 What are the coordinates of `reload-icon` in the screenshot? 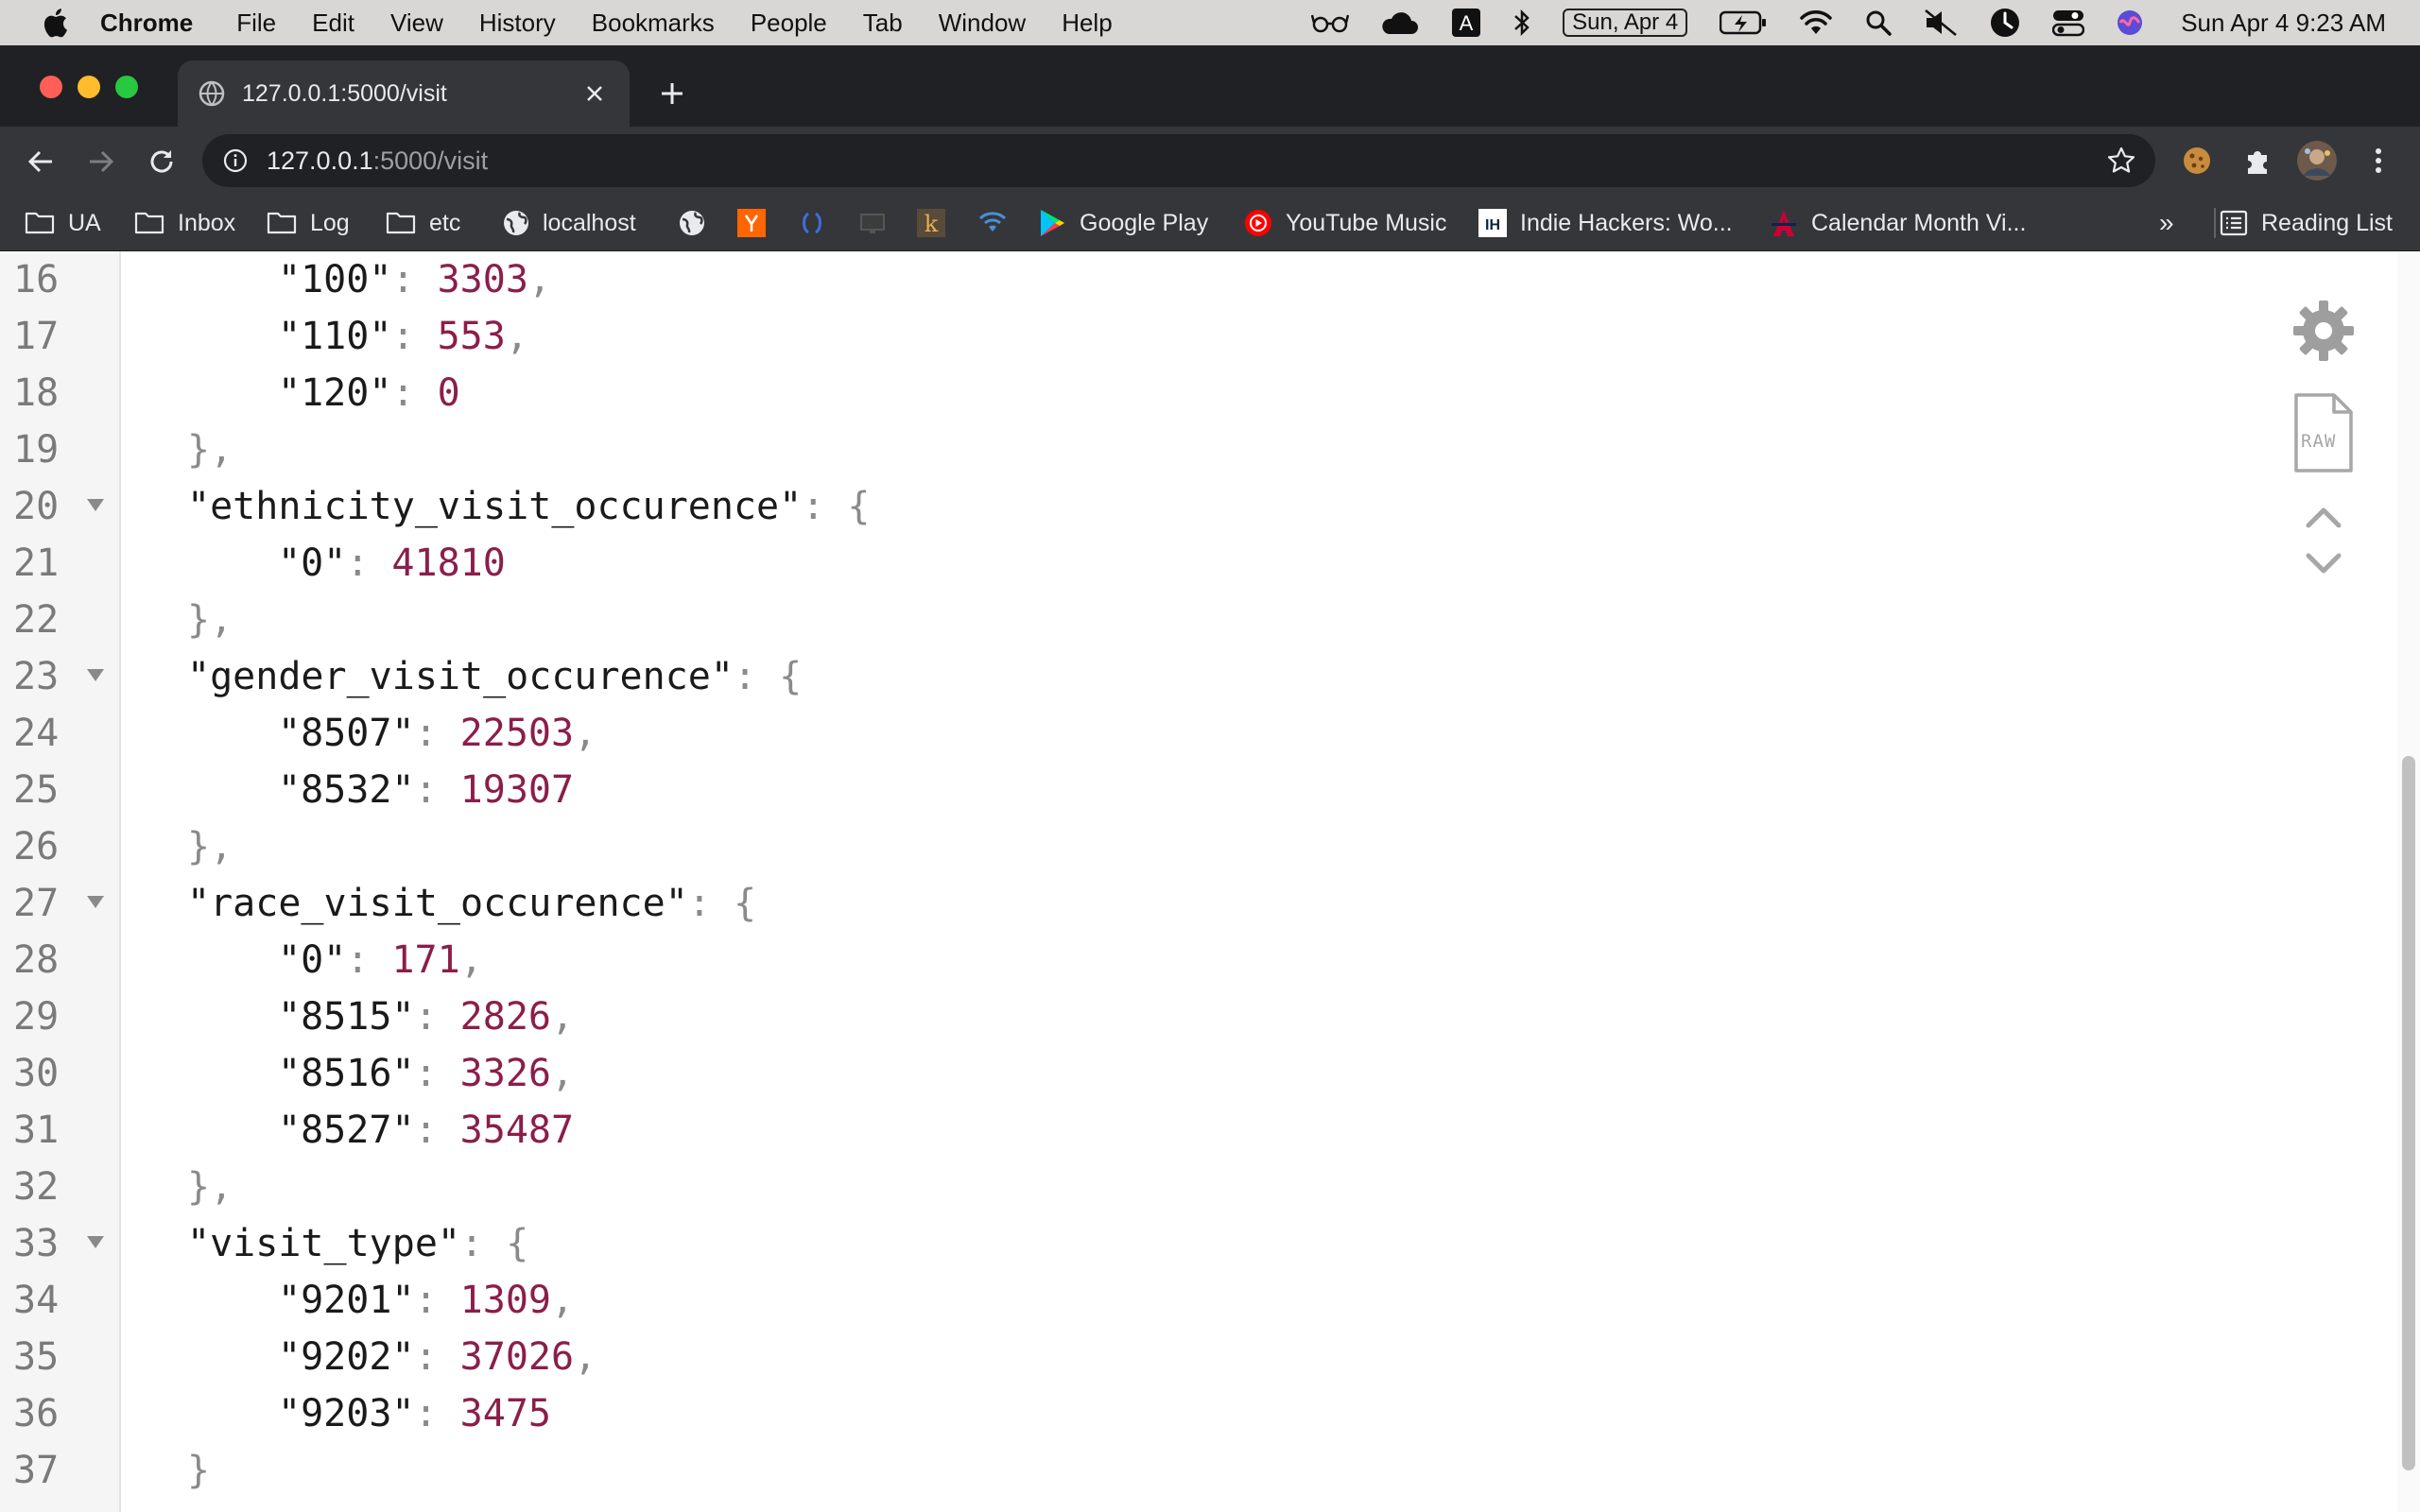 It's located at (162, 162).